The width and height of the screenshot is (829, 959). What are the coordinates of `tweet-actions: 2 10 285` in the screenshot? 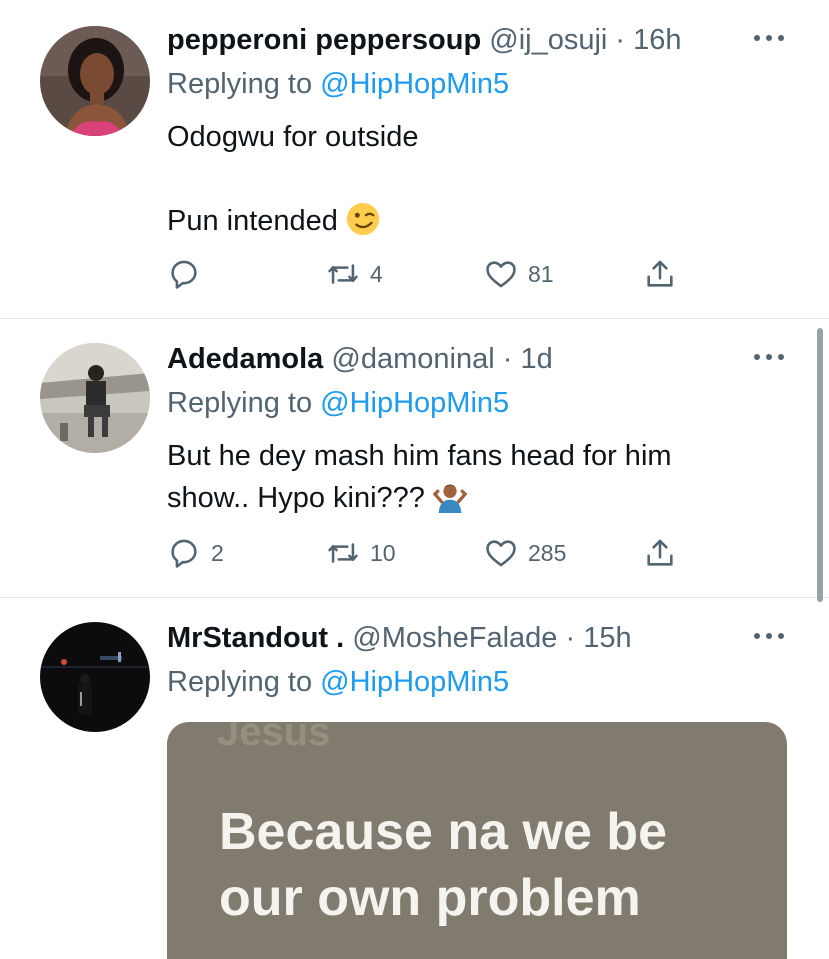 It's located at (414, 553).